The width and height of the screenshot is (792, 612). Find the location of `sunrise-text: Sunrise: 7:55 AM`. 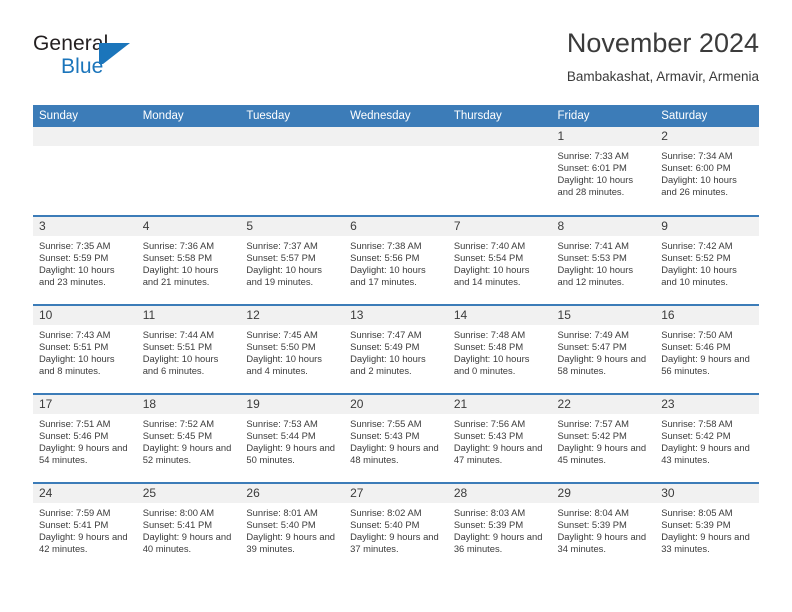

sunrise-text: Sunrise: 7:55 AM is located at coordinates (386, 423).